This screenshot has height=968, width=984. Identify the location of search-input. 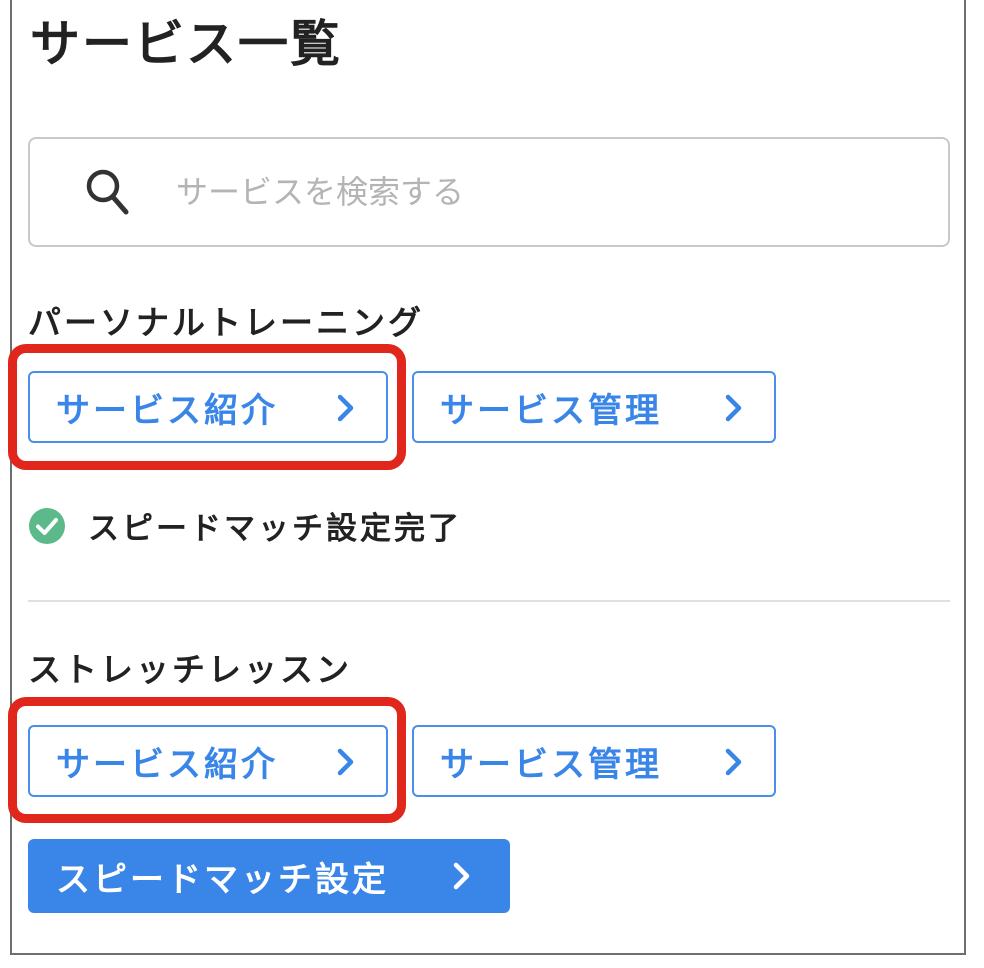
(526, 192).